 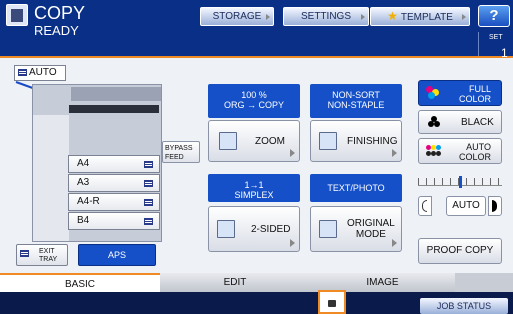 I want to click on control-panel, so click(x=114, y=109).